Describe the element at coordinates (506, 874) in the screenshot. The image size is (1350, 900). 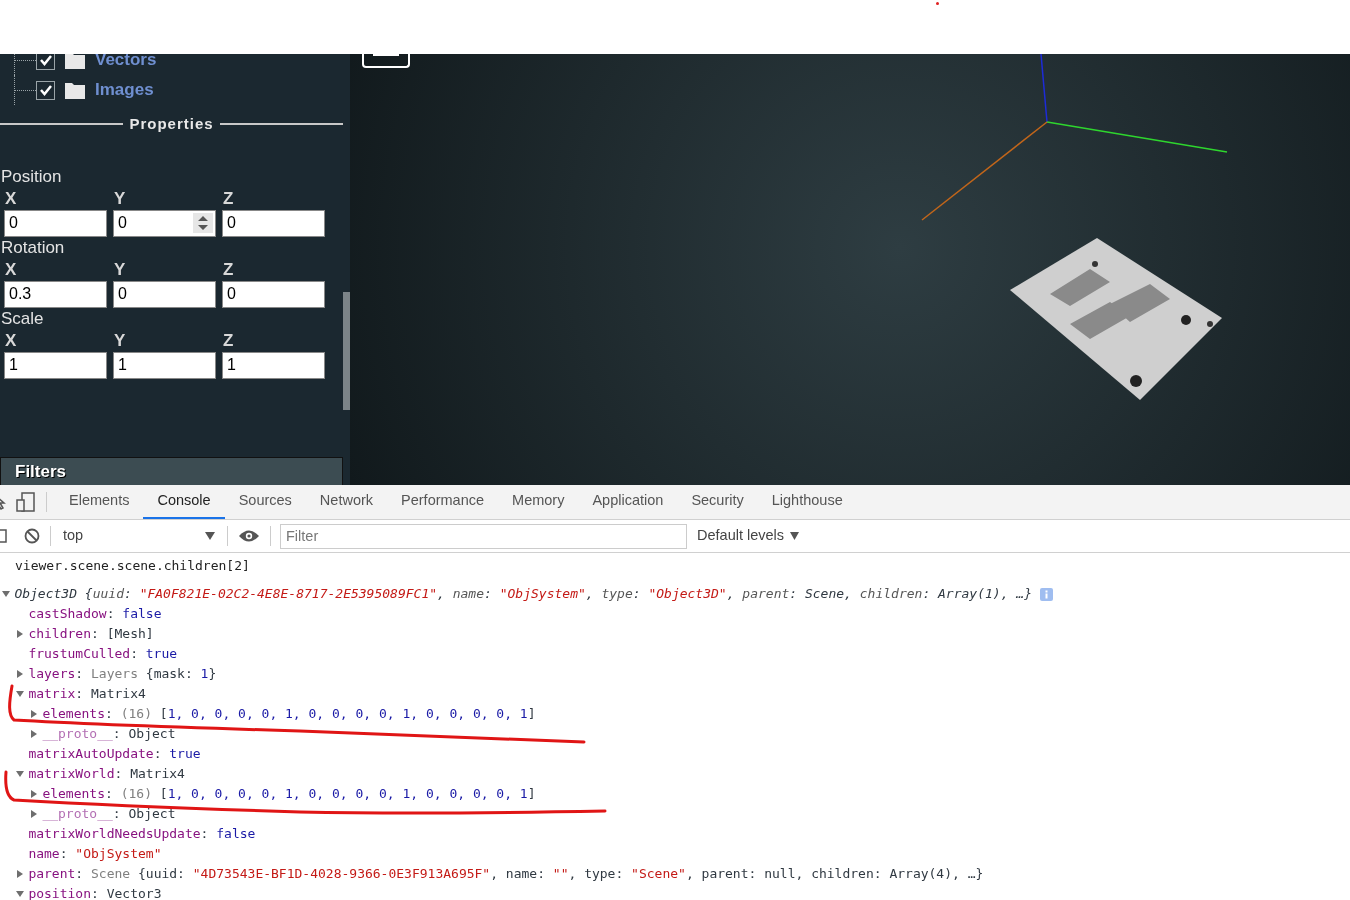
I see `console-line: parent: Scene {uuid: "4D73543E-BF1D-4028-9366-0E3F913A695F", name: "", type: "Scene", parent: null, children: Array(4), …}` at that location.